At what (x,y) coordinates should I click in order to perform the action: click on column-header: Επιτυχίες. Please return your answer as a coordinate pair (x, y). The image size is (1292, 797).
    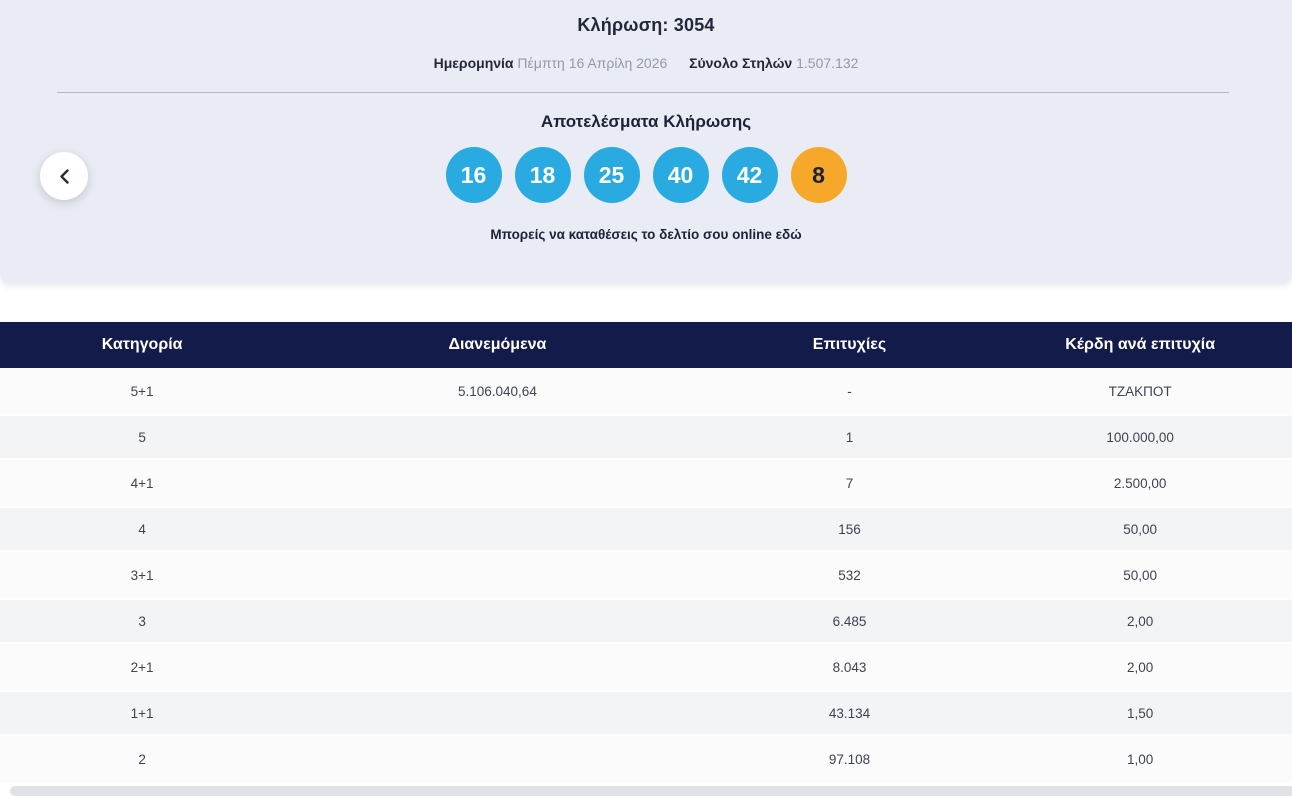
    Looking at the image, I should click on (849, 344).